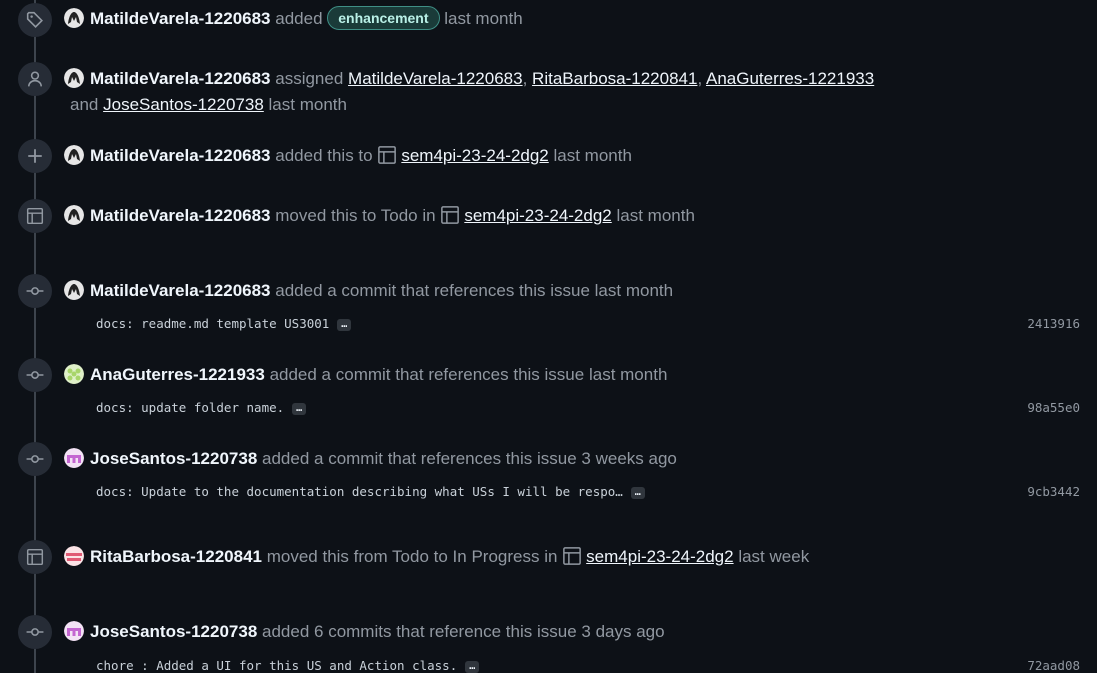 The width and height of the screenshot is (1097, 673). I want to click on author-link: RitaBarbosa-1220841, so click(176, 556).